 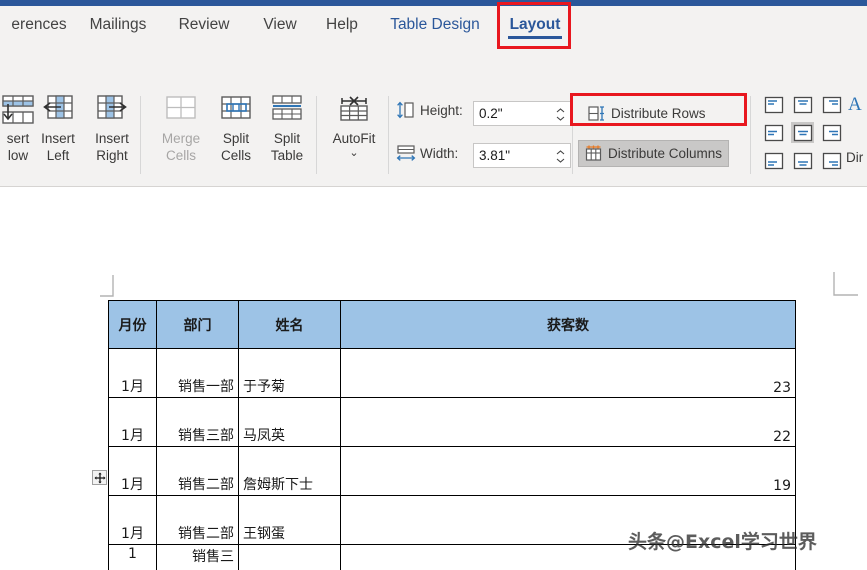 I want to click on text-direction-a-icon: A, so click(x=855, y=105).